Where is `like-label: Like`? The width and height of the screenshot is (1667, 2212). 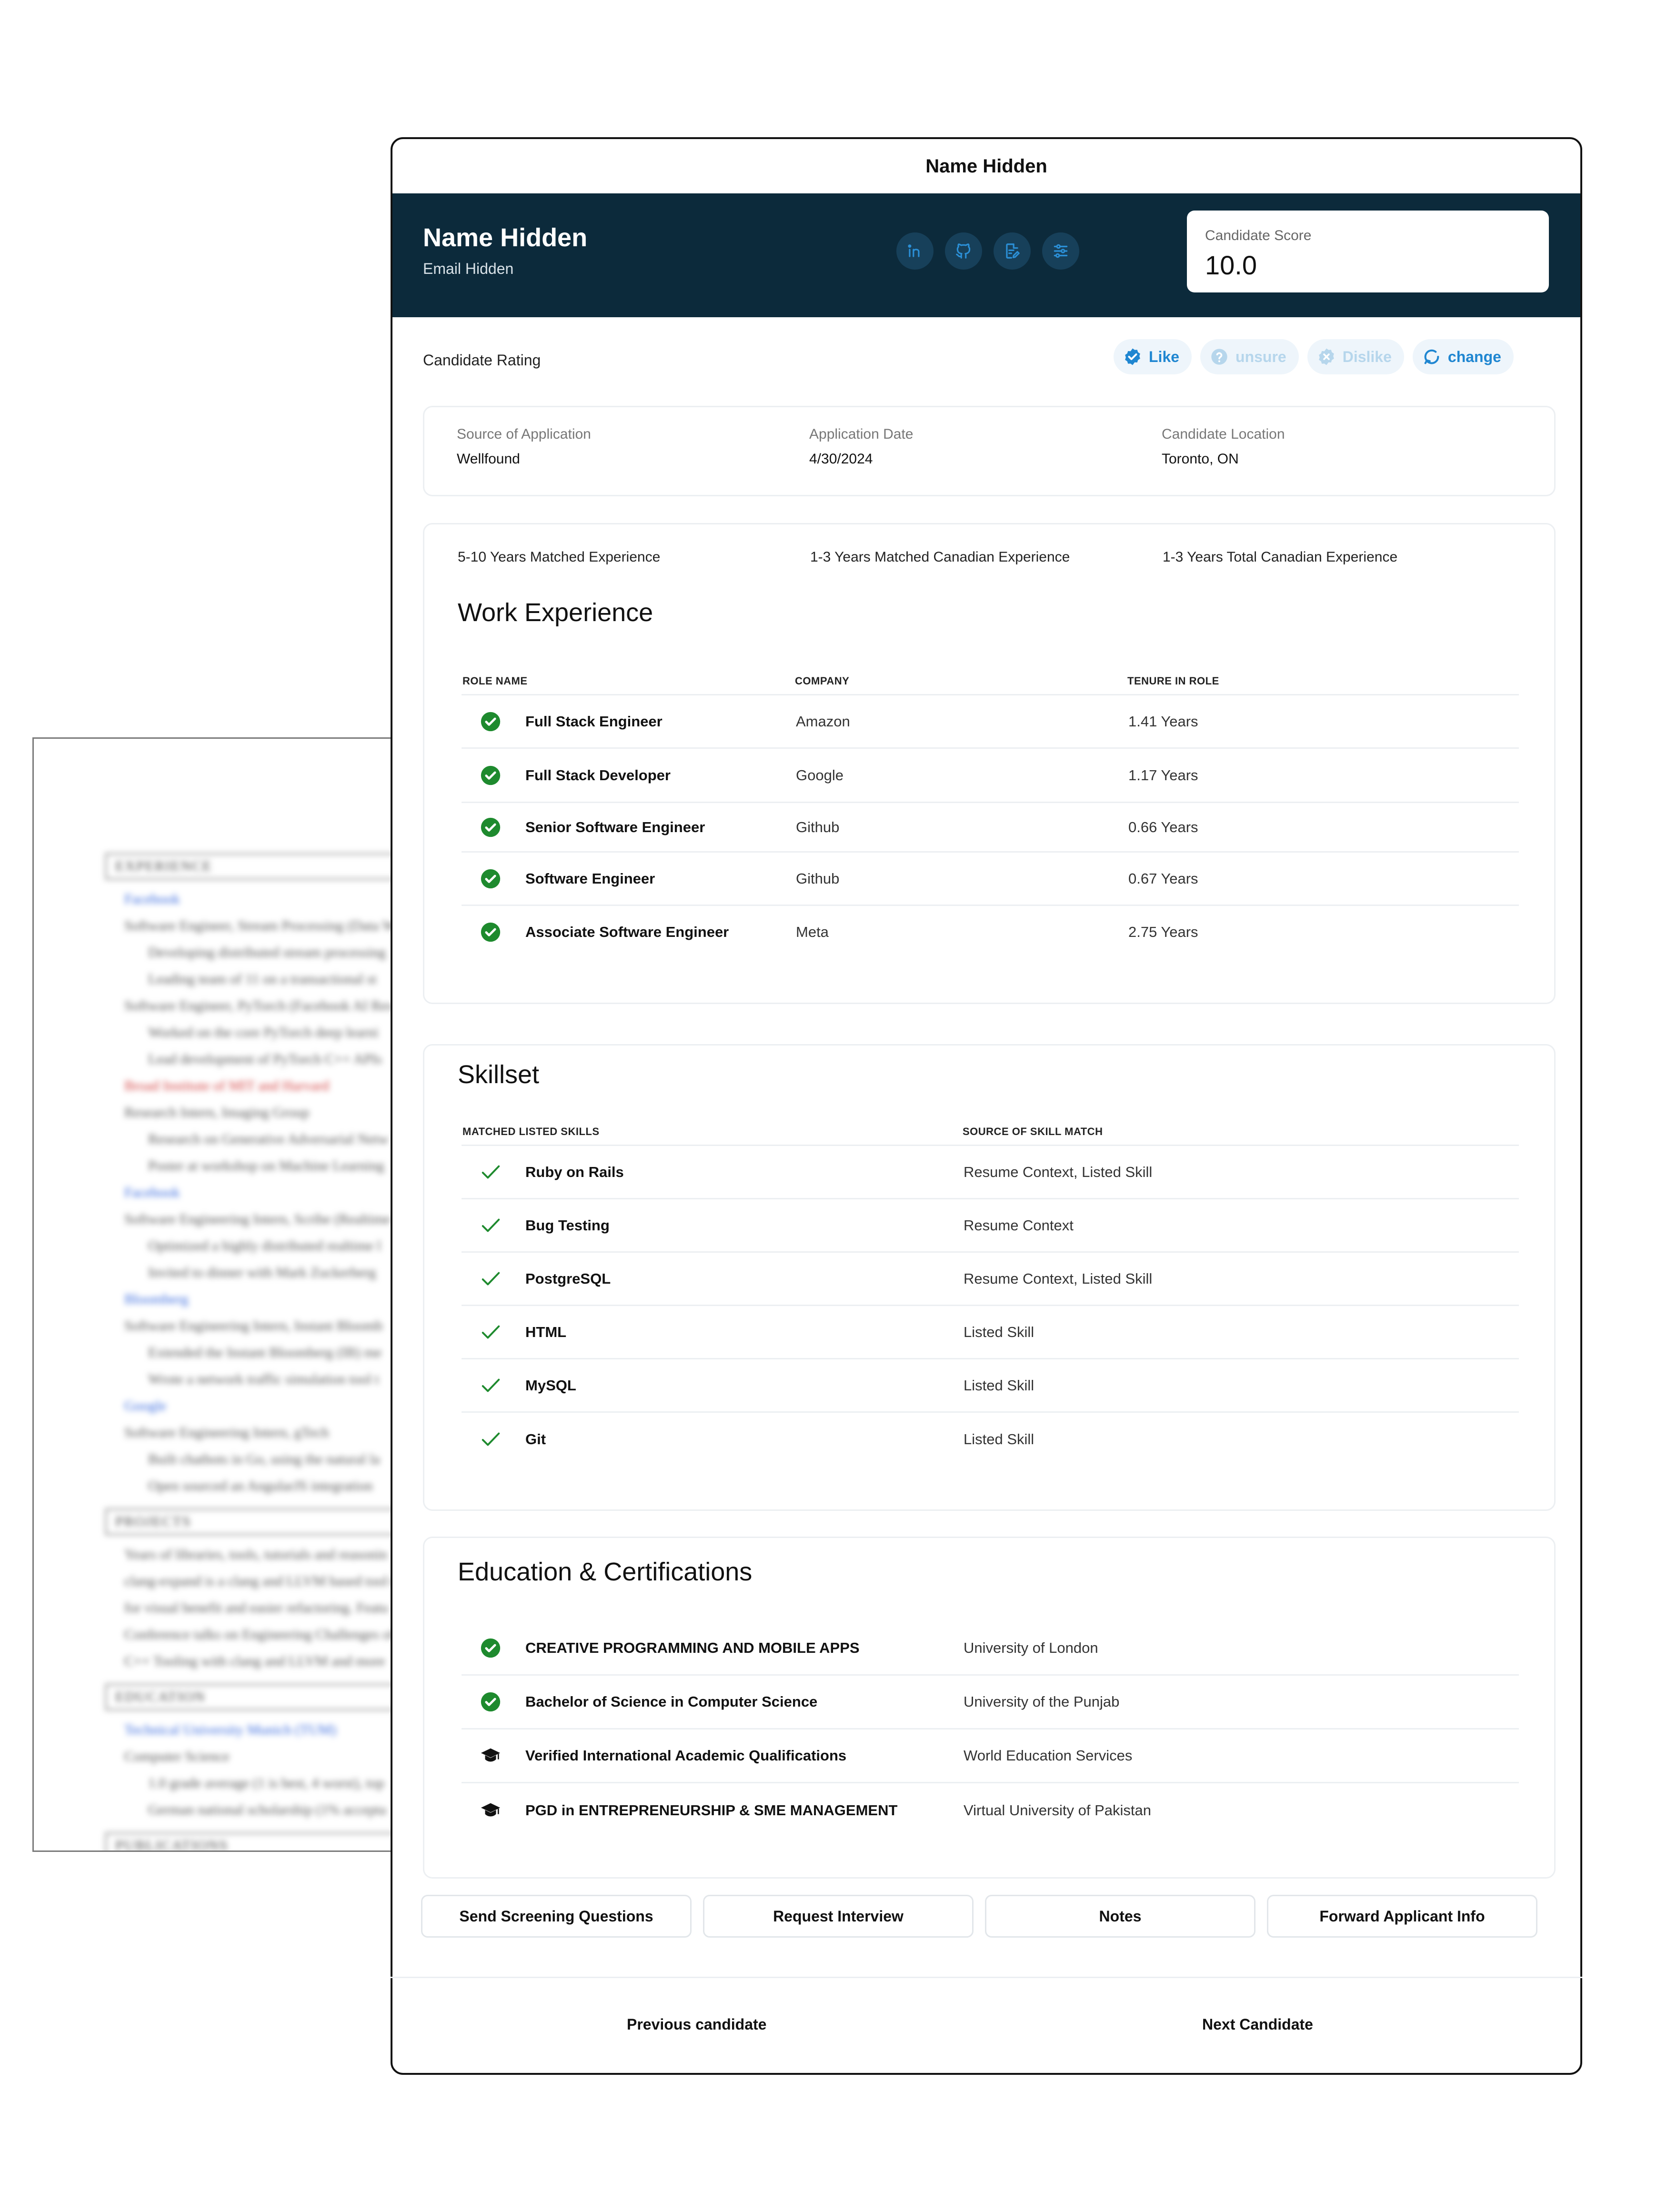
like-label: Like is located at coordinates (1164, 356).